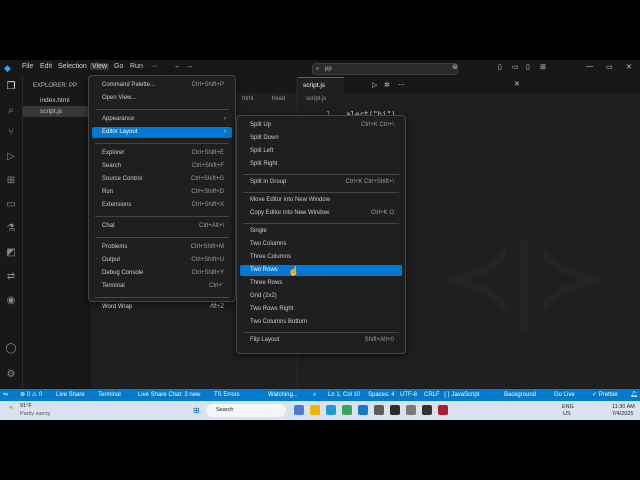  Describe the element at coordinates (11, 349) in the screenshot. I see `account-icon: ◯` at that location.